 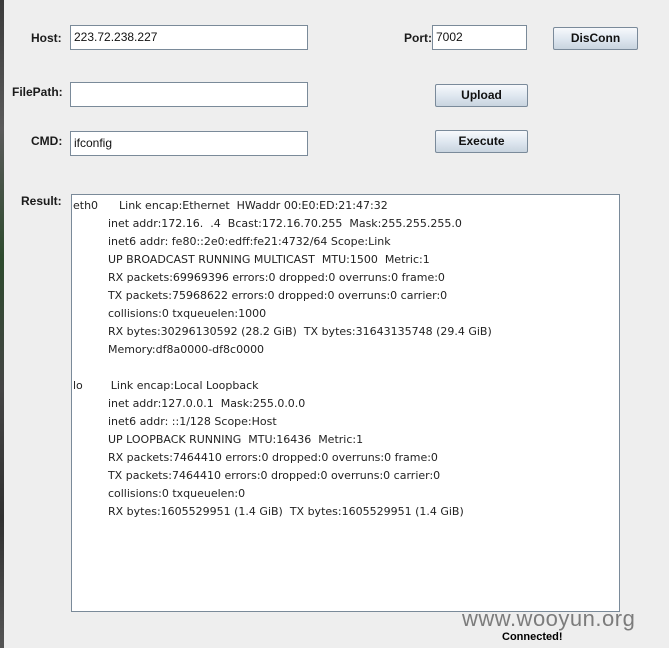 What do you see at coordinates (41, 201) in the screenshot?
I see `result-label: Result:` at bounding box center [41, 201].